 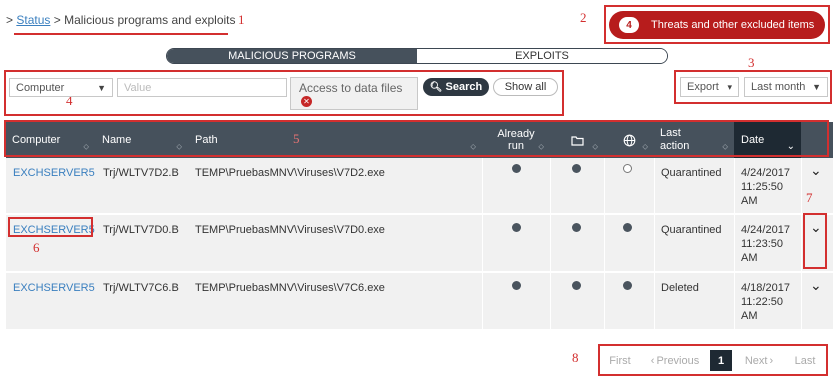 I want to click on breadcrumb-status-link: Status, so click(x=33, y=20).